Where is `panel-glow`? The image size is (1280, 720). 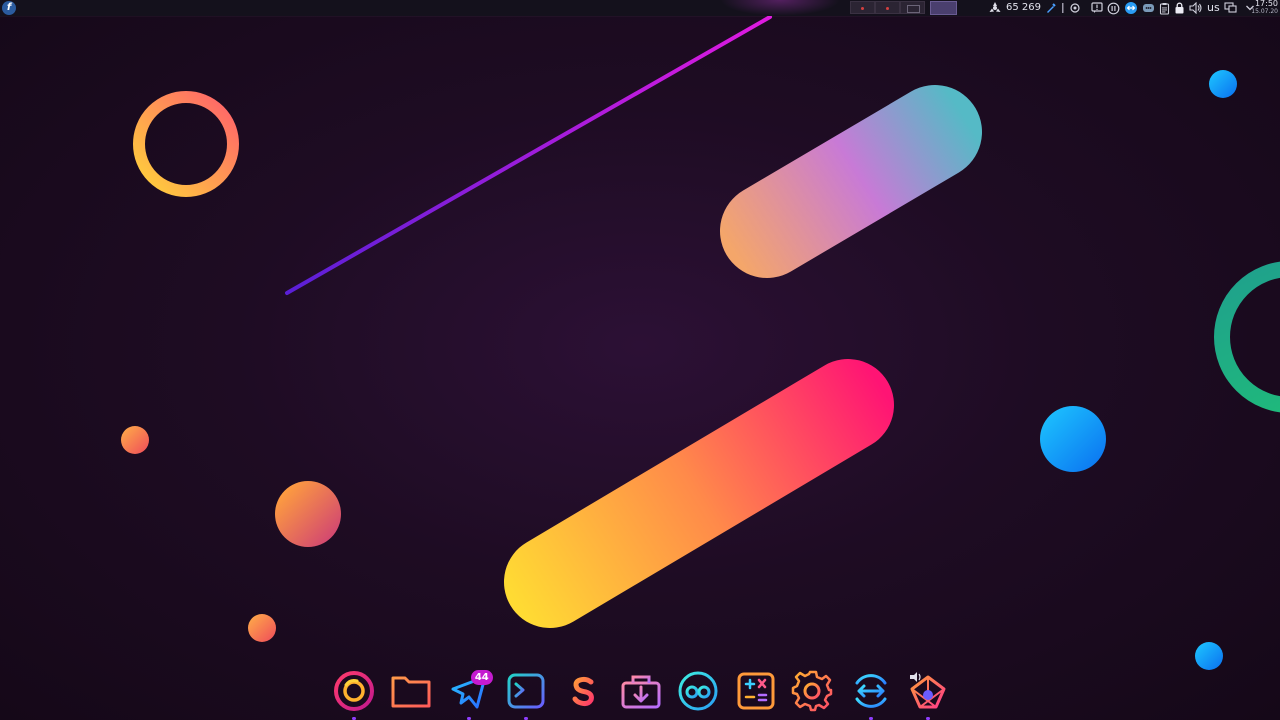
panel-glow is located at coordinates (780, 8).